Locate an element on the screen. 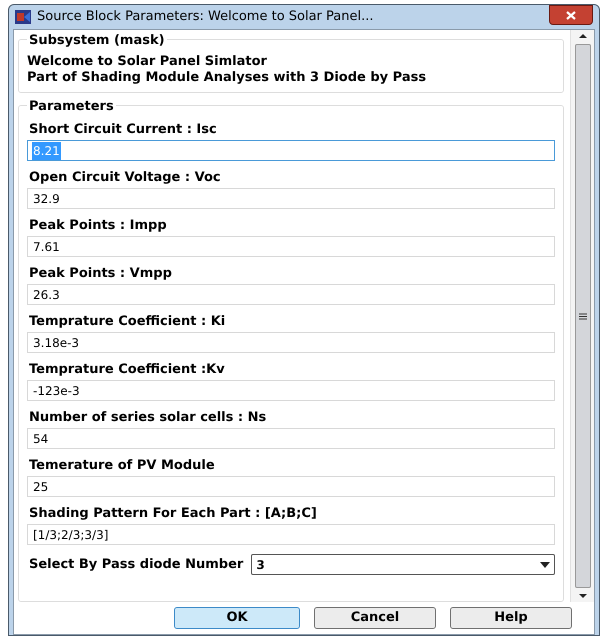 This screenshot has height=639, width=602. grip-icon is located at coordinates (582, 316).